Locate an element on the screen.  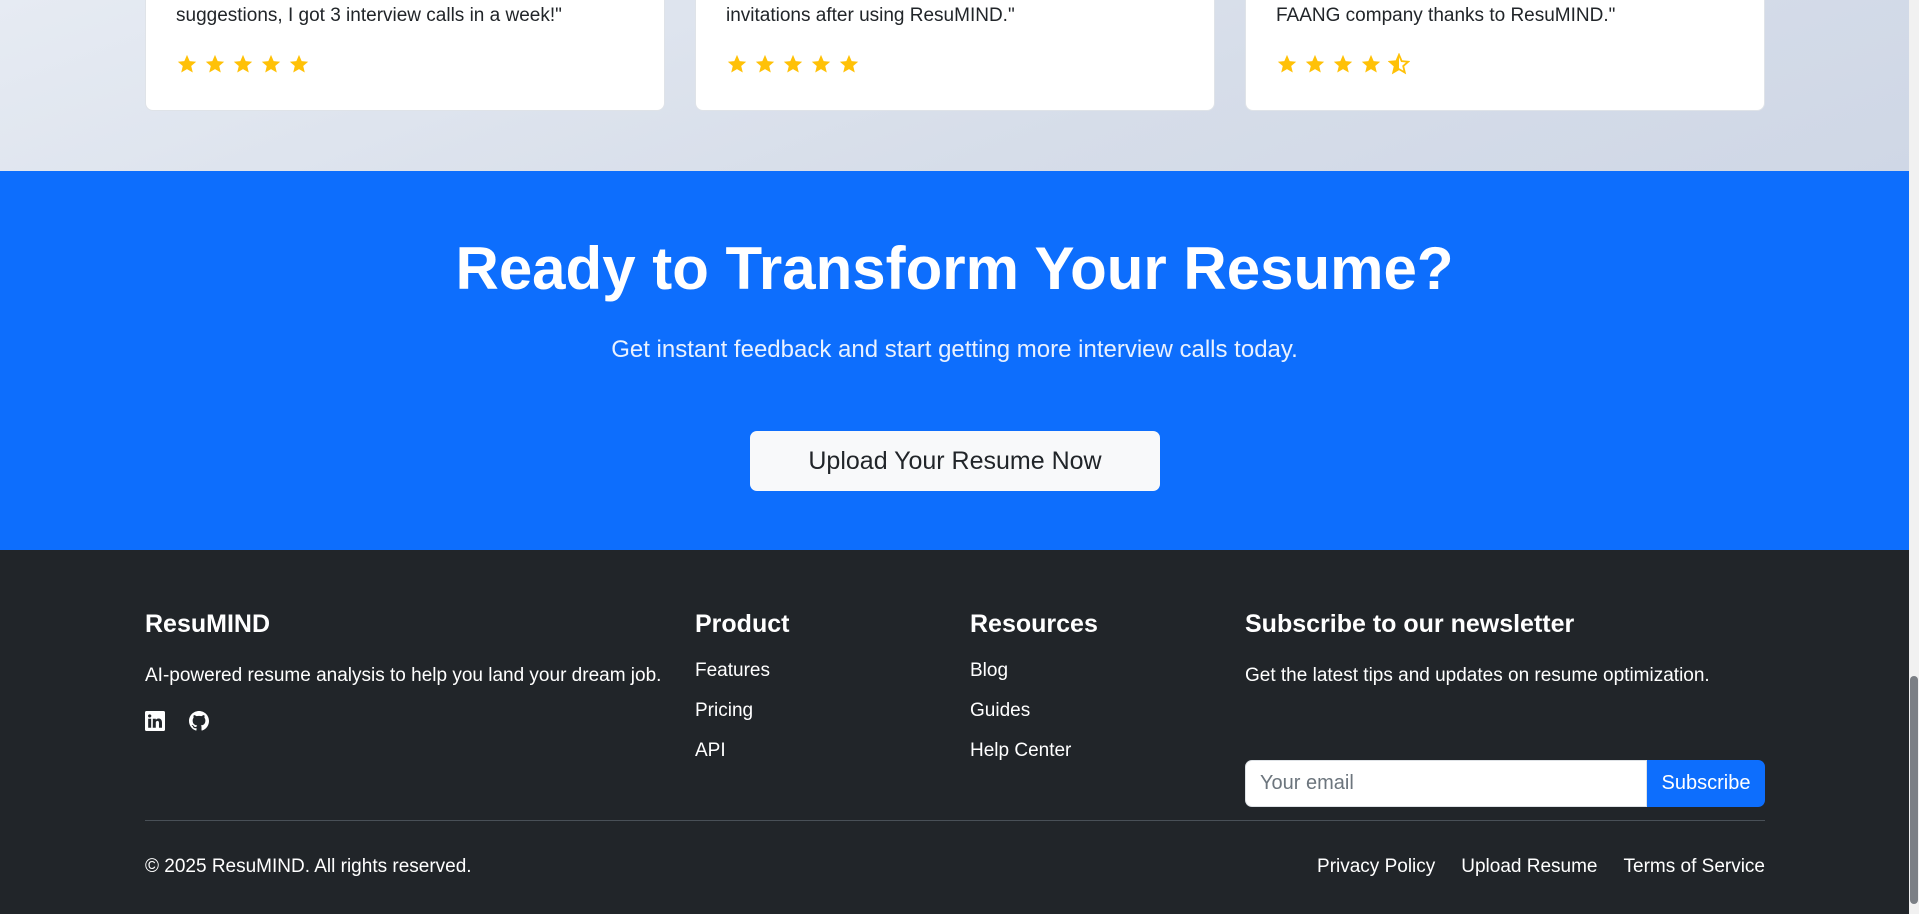
newsletter-heading: Subscribe to our newsletter is located at coordinates (1410, 624).